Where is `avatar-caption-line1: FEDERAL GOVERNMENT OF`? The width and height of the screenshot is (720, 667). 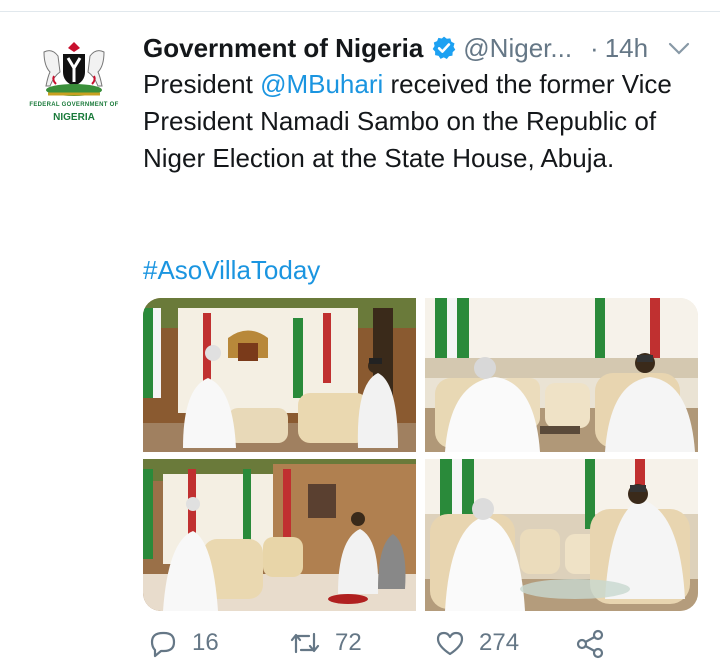
avatar-caption-line1: FEDERAL GOVERNMENT OF is located at coordinates (74, 105).